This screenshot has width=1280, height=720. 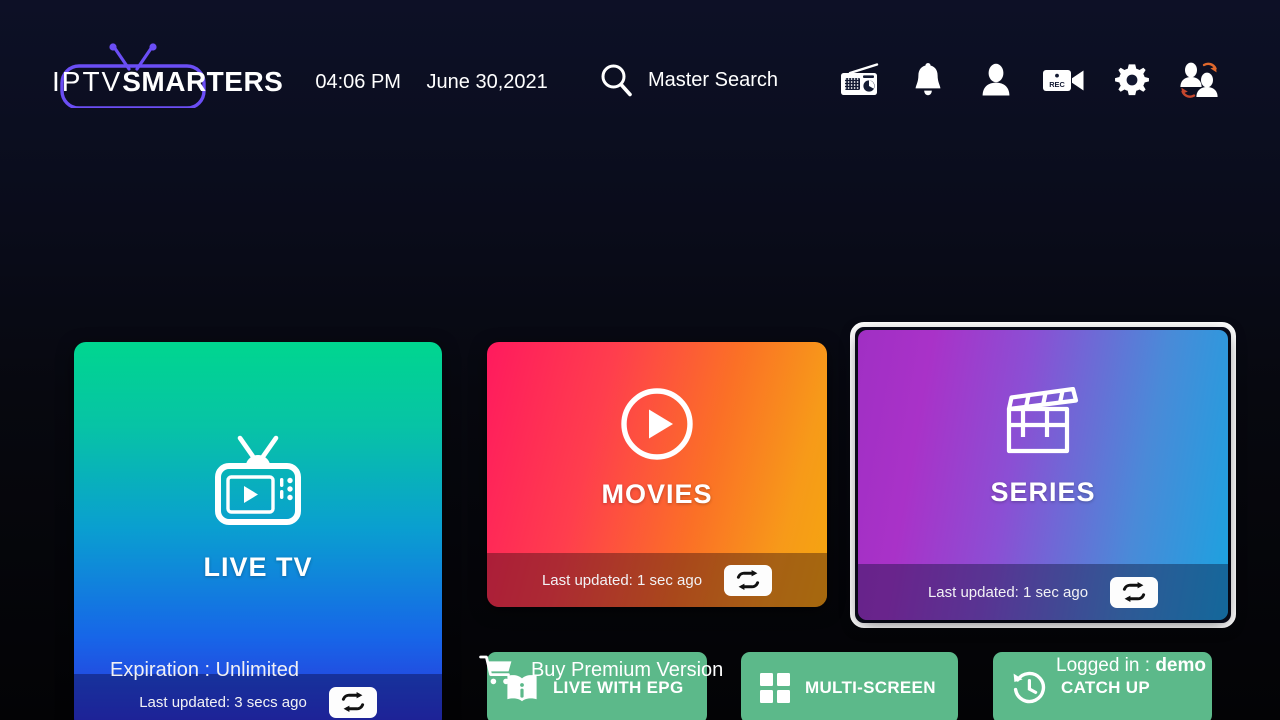 What do you see at coordinates (1180, 665) in the screenshot?
I see `logged-in-user: demo` at bounding box center [1180, 665].